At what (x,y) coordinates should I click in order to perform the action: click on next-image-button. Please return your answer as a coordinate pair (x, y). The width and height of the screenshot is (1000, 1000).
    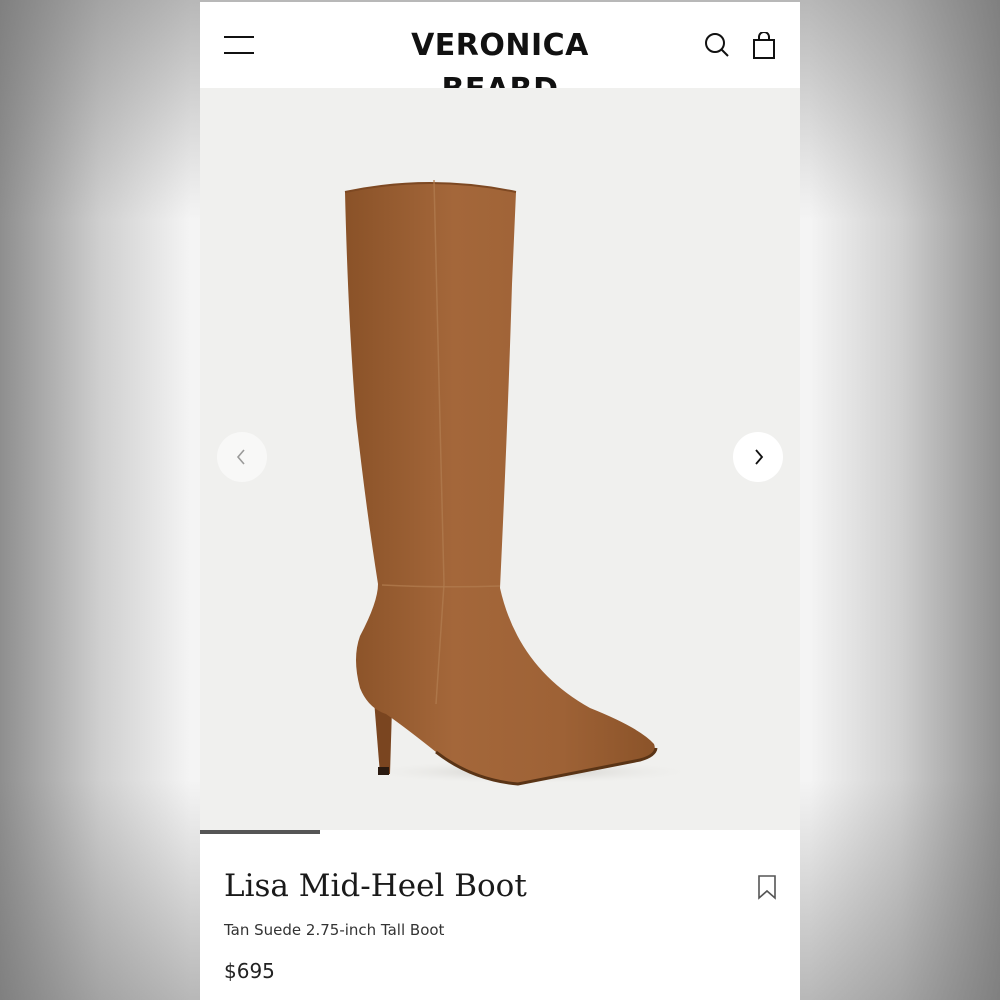
    Looking at the image, I should click on (758, 457).